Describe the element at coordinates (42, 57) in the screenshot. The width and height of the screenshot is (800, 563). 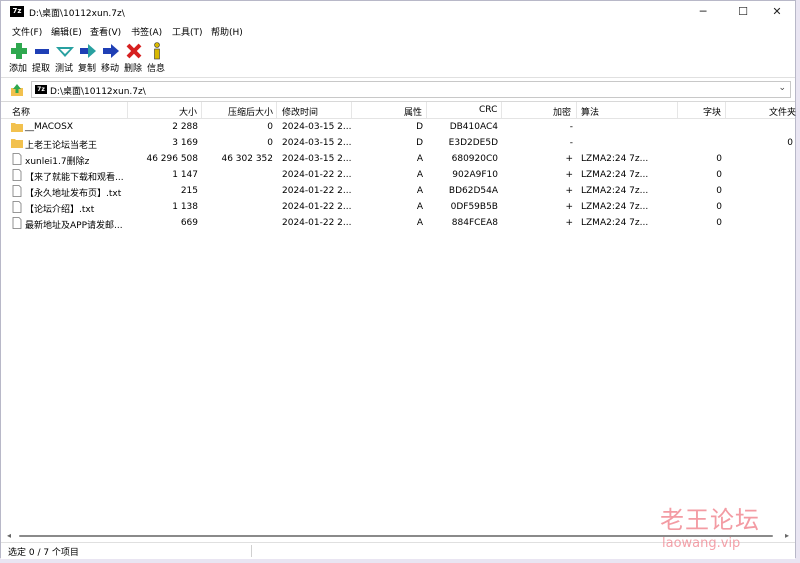
I see `extract-button: 提取` at that location.